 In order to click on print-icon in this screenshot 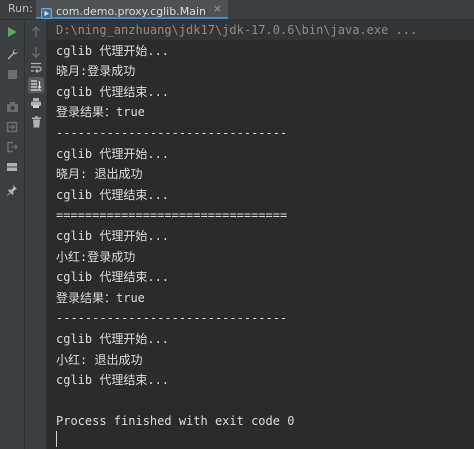, I will do `click(36, 103)`.